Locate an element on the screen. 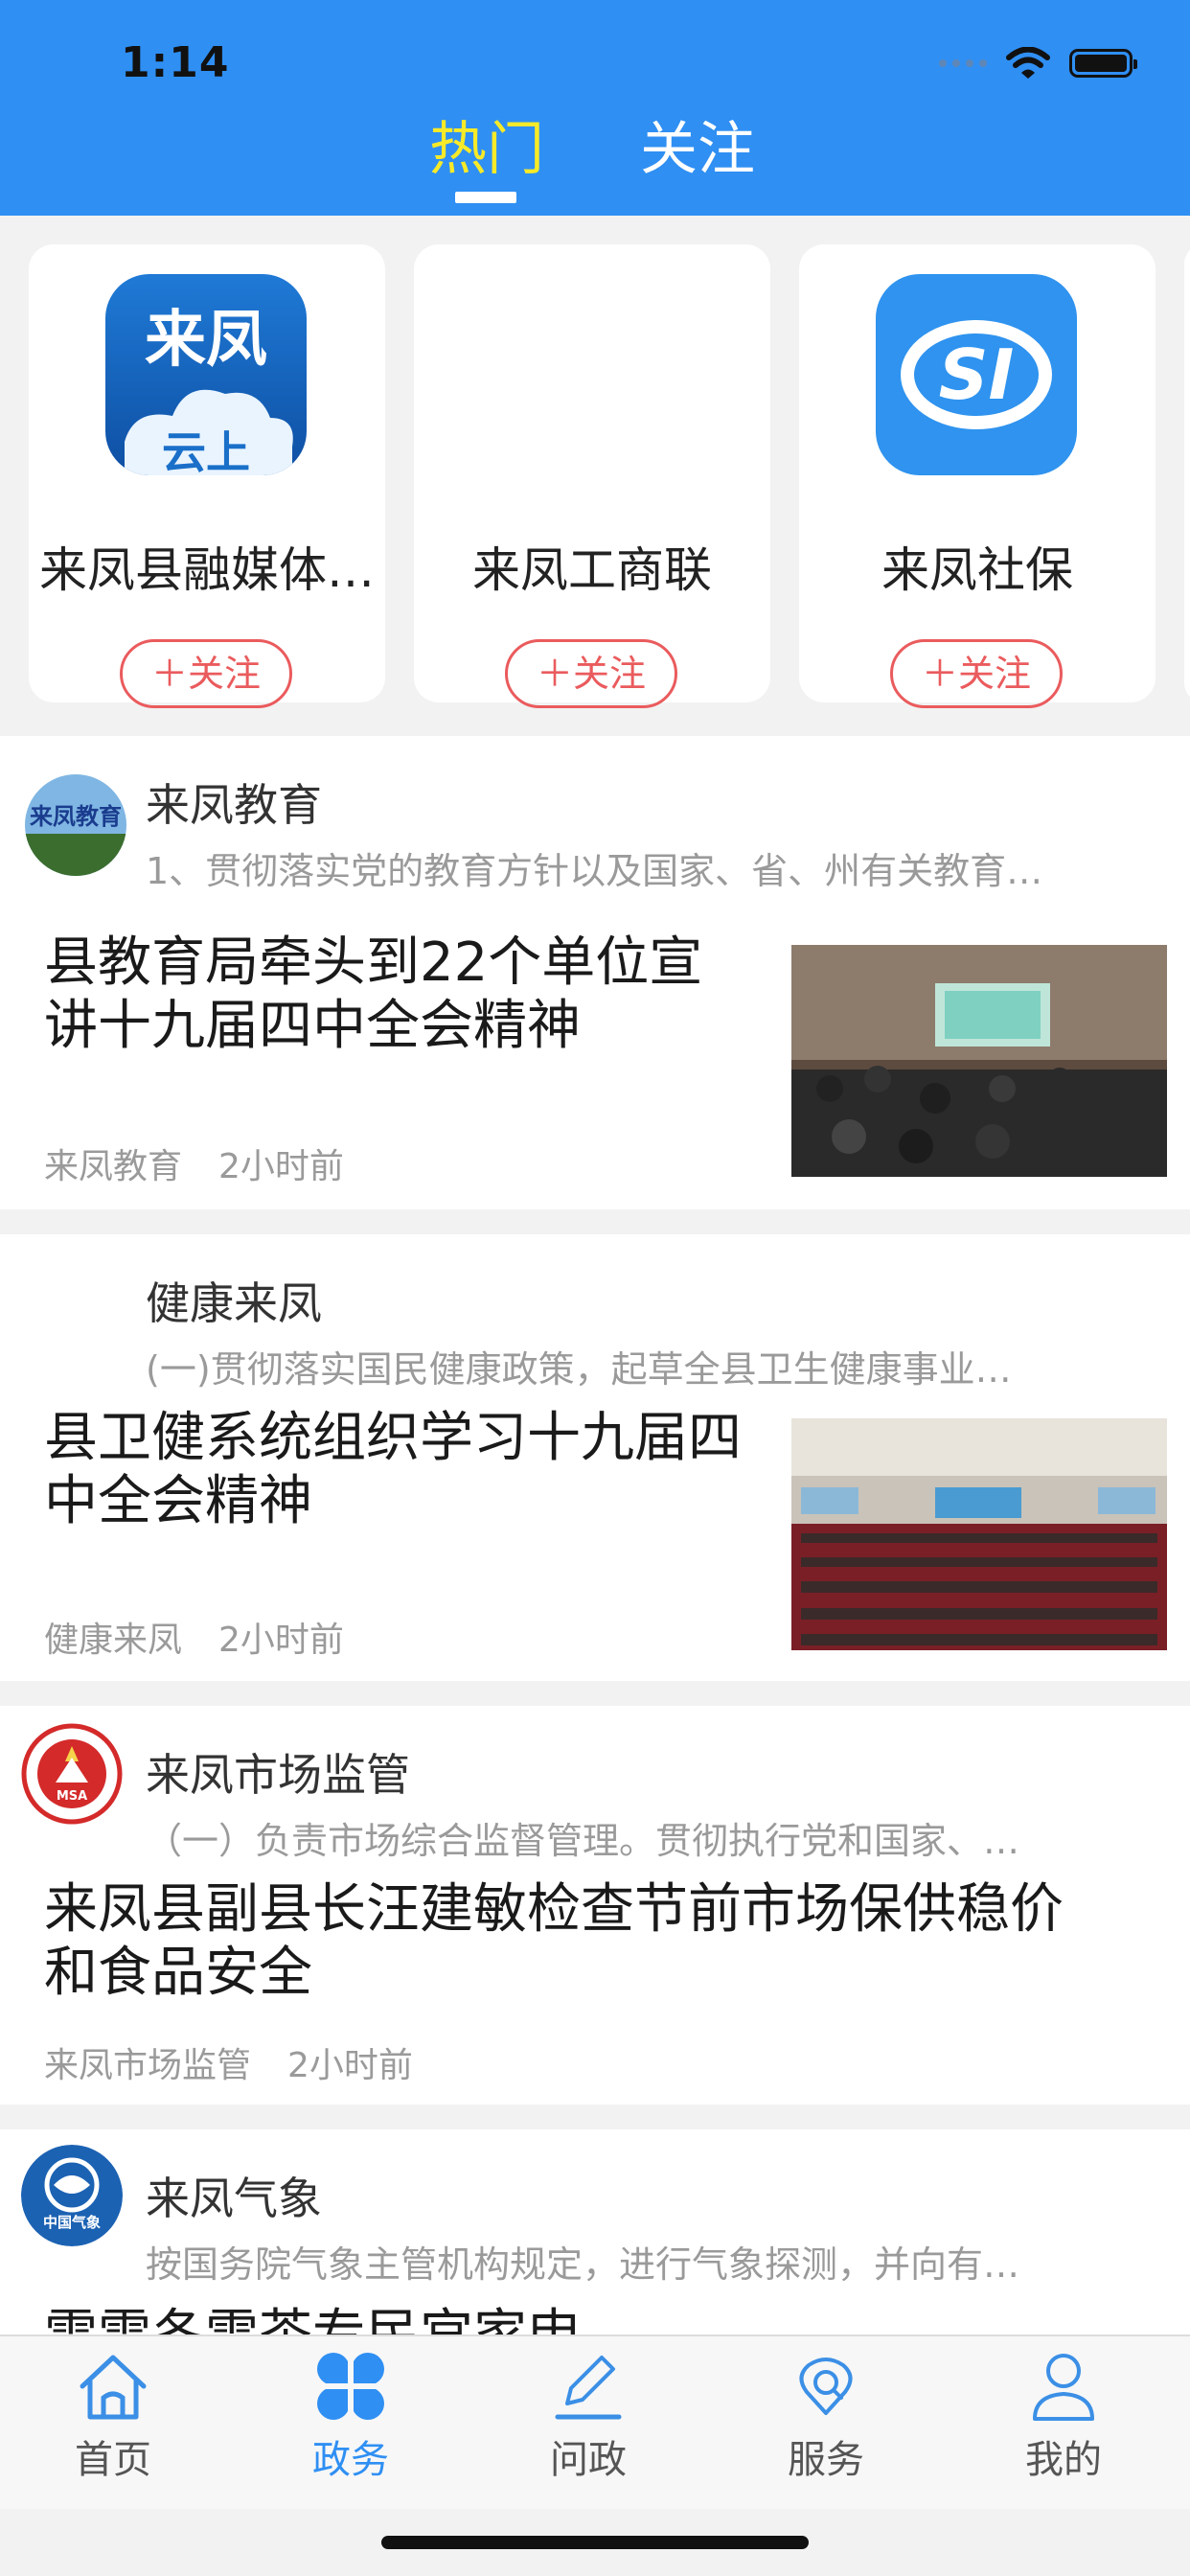 The height and width of the screenshot is (2576, 1190). tabbar-home: 首页 is located at coordinates (113, 2422).